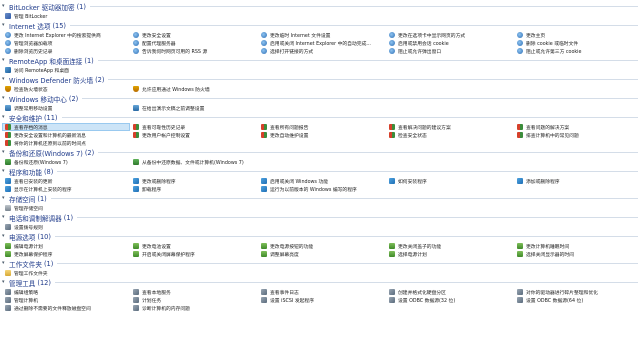 This screenshot has height=364, width=640. I want to click on group-title: 电源选项, so click(22, 237).